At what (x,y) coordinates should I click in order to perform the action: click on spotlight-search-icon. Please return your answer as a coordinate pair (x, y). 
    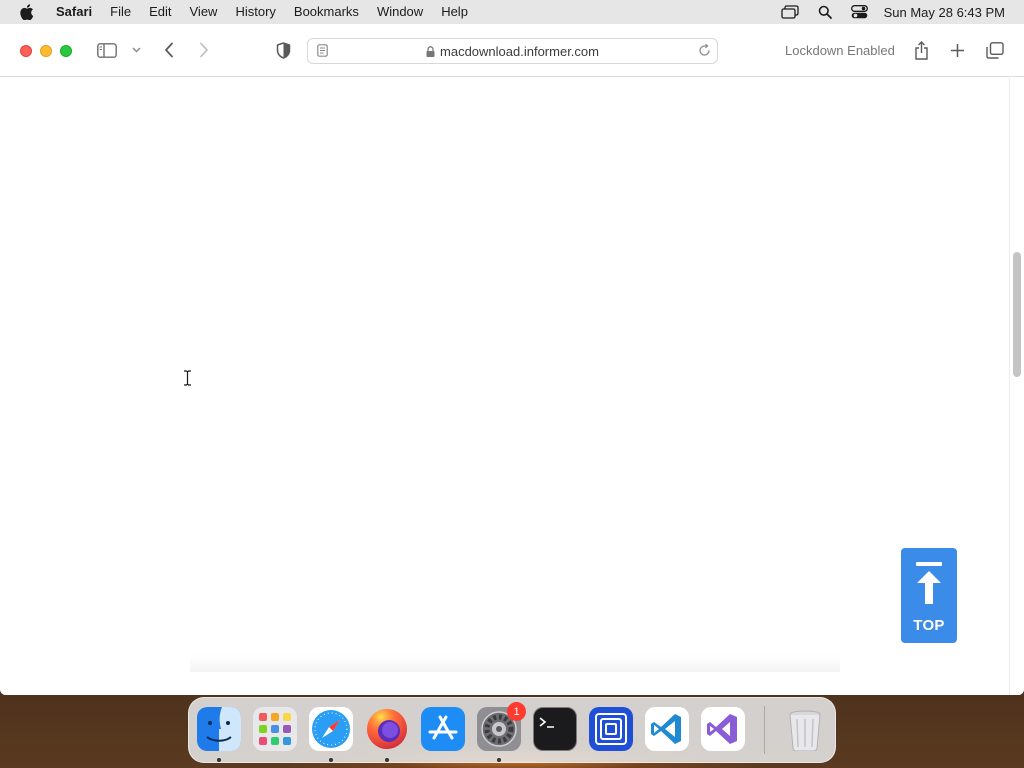
    Looking at the image, I should click on (825, 12).